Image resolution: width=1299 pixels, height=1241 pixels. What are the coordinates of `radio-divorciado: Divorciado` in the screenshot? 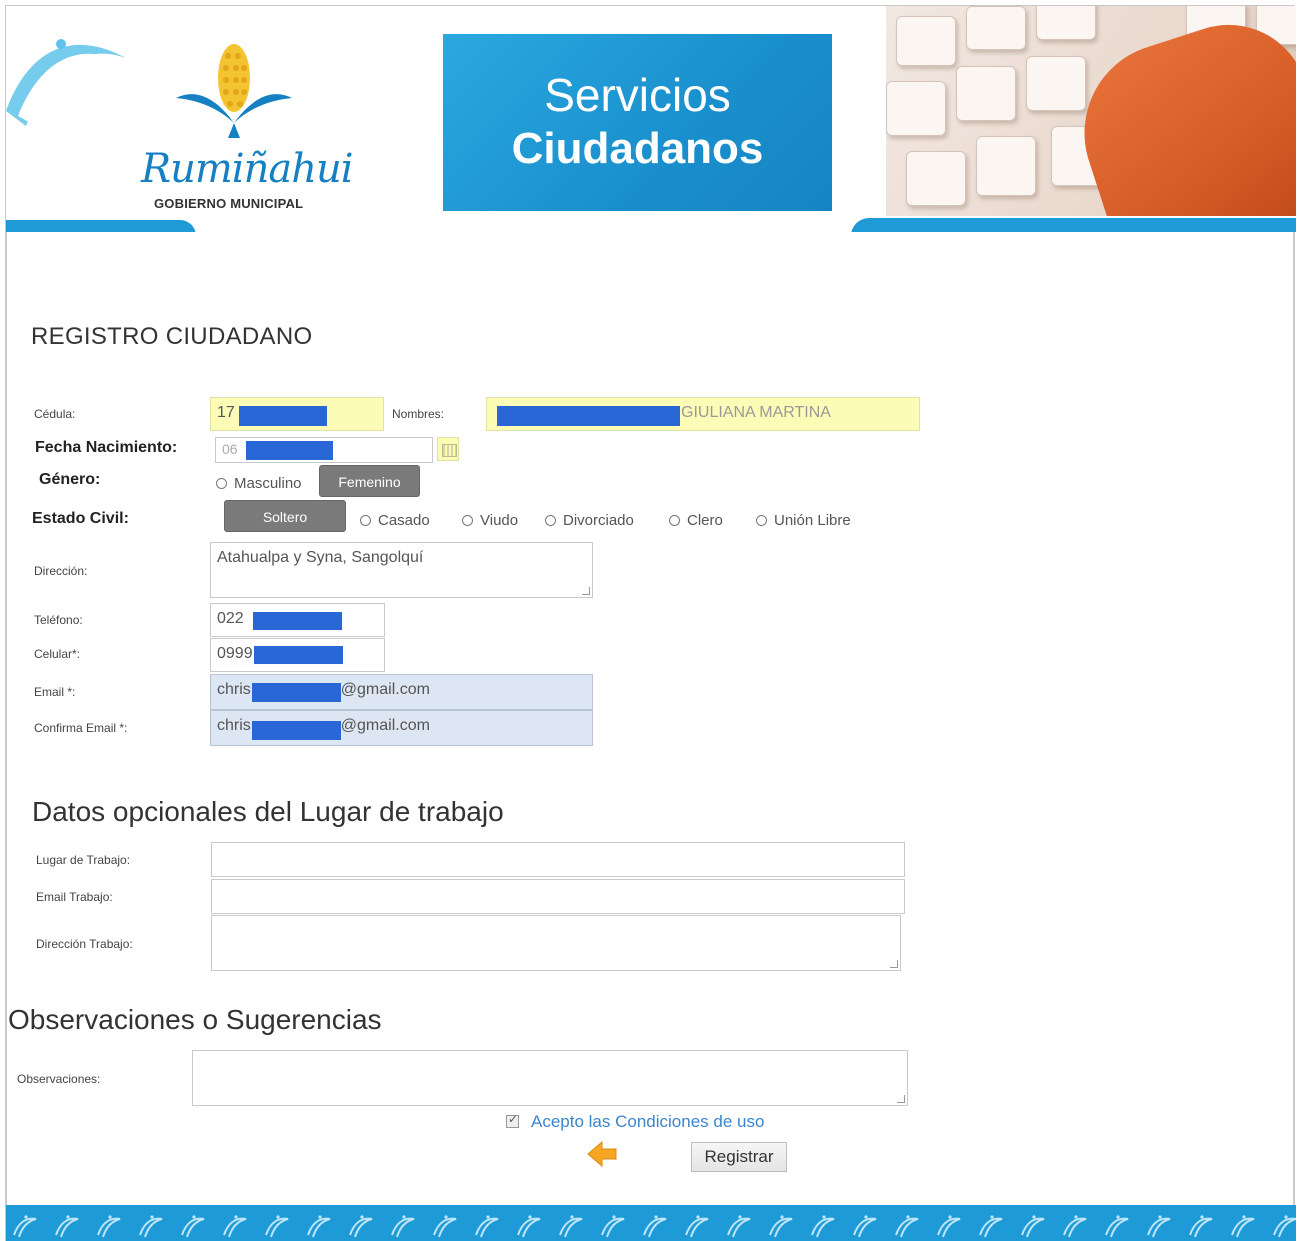 It's located at (589, 520).